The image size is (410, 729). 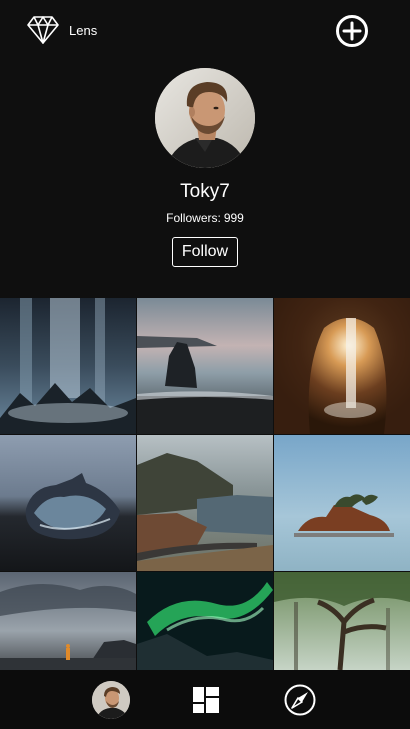 What do you see at coordinates (205, 366) in the screenshot?
I see `photo-tile-sea-stack` at bounding box center [205, 366].